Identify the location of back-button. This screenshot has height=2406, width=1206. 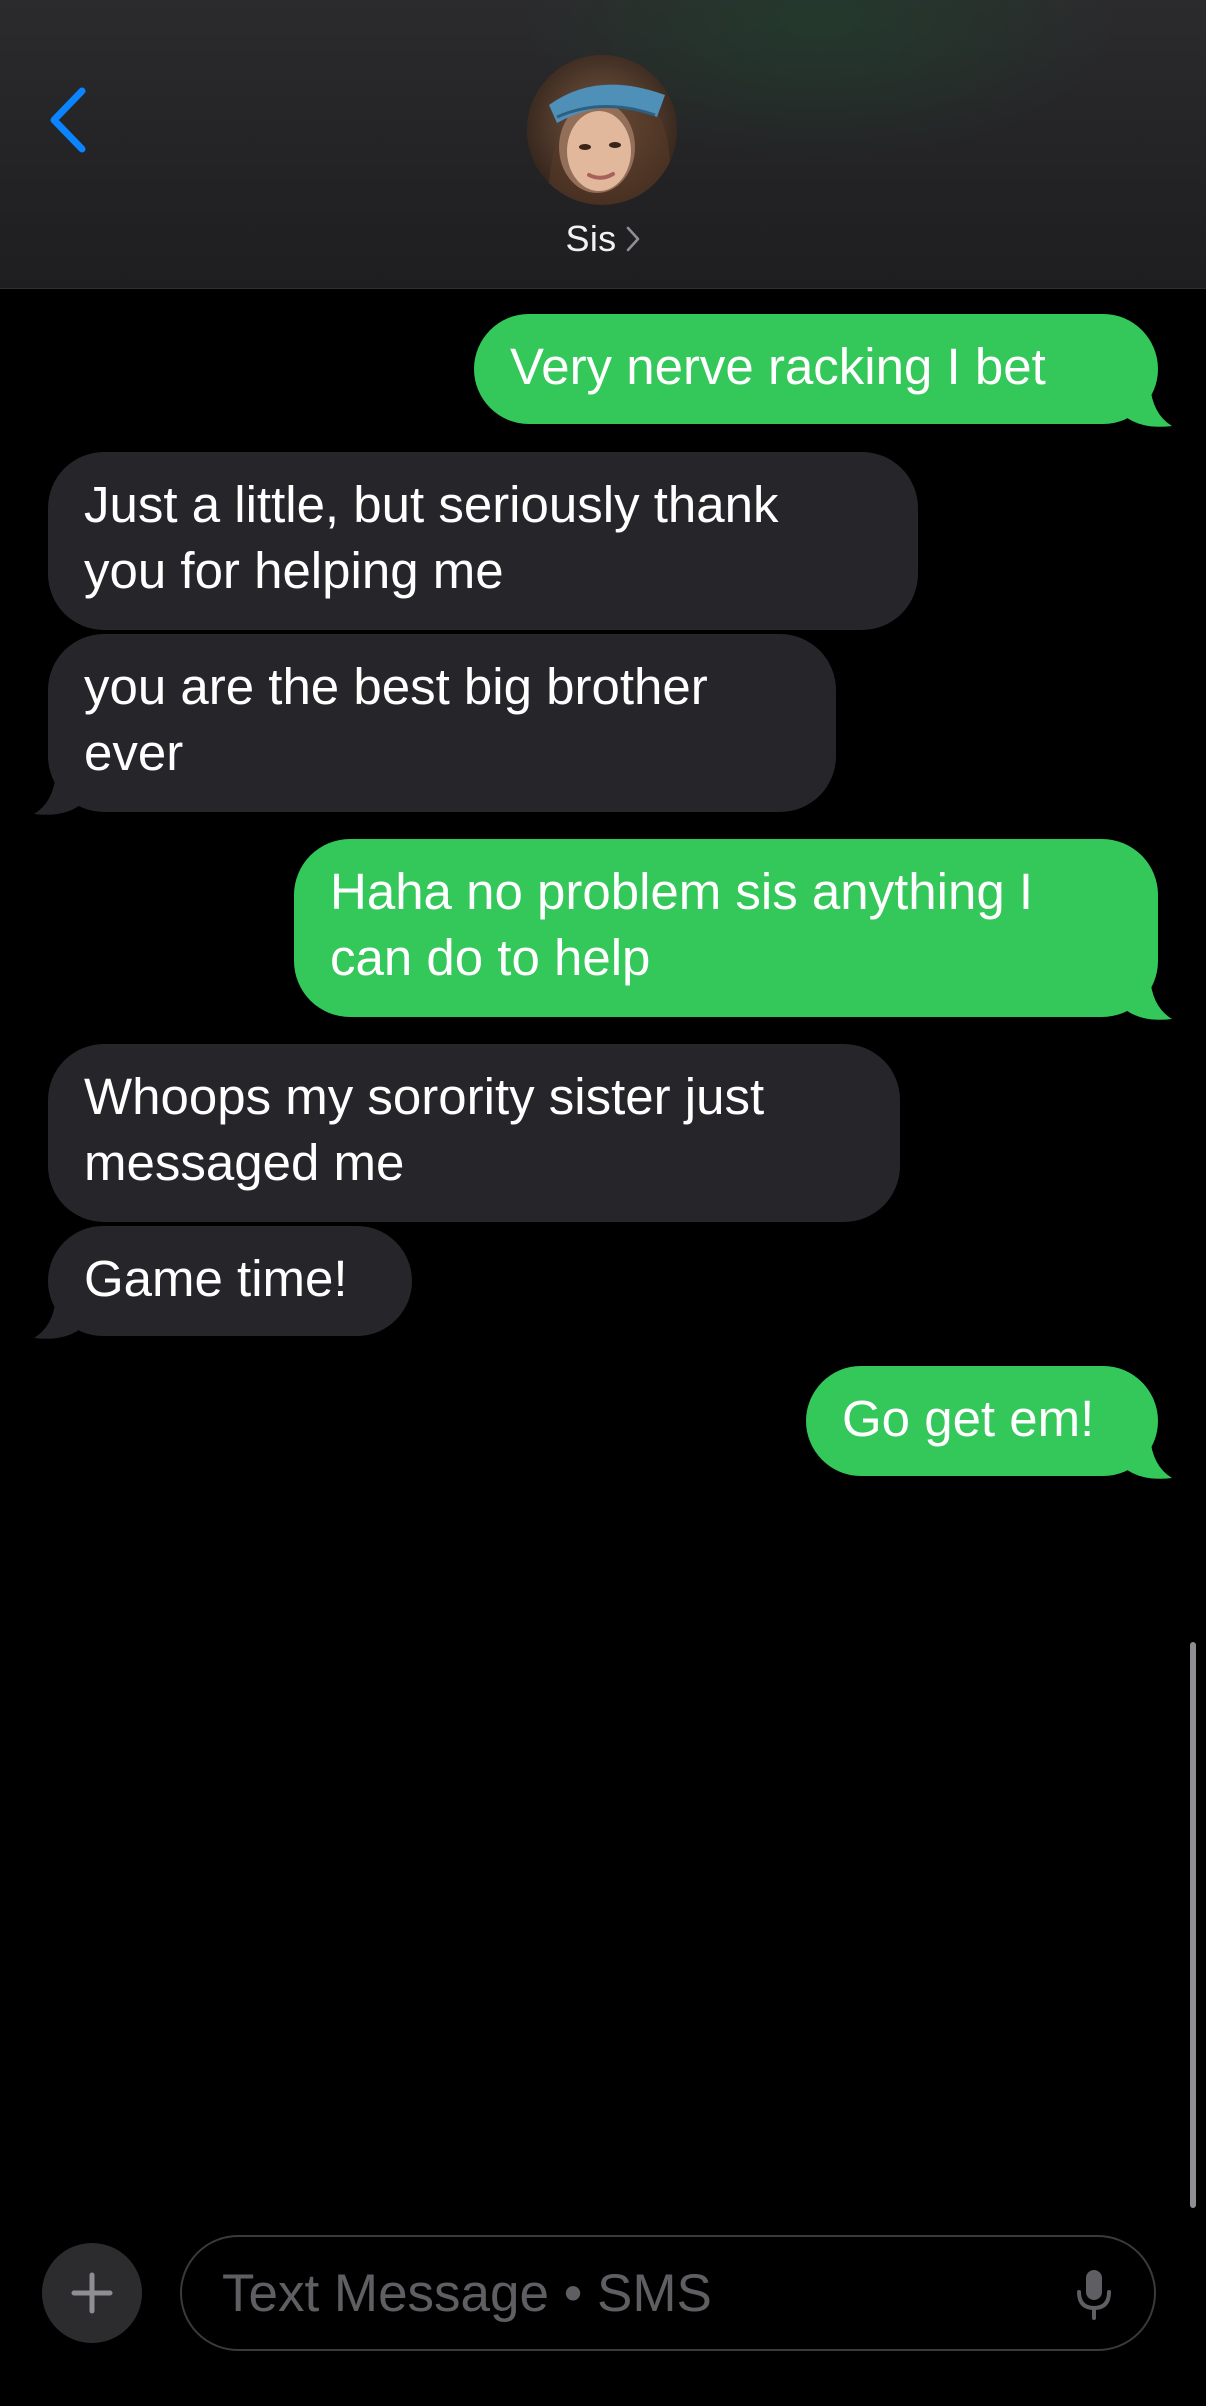
(68, 120).